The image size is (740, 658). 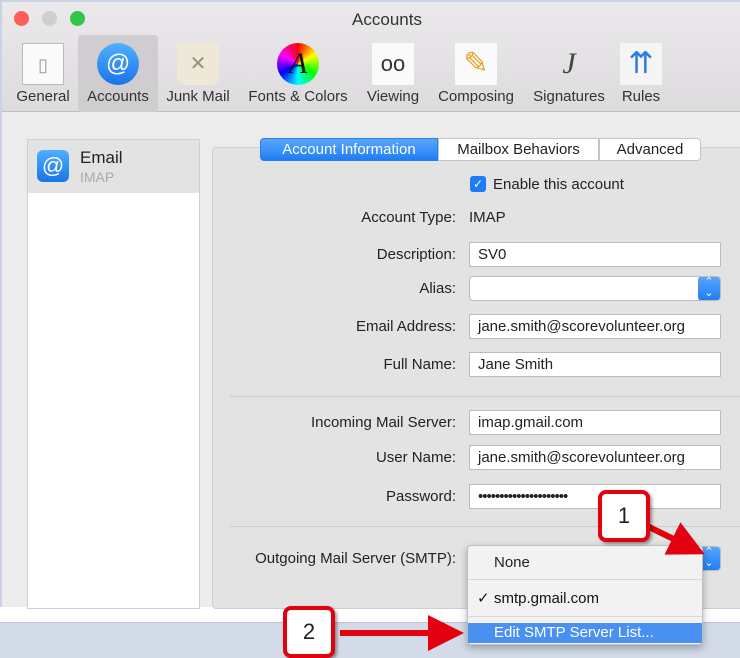 What do you see at coordinates (387, 19) in the screenshot?
I see `window-title: Accounts` at bounding box center [387, 19].